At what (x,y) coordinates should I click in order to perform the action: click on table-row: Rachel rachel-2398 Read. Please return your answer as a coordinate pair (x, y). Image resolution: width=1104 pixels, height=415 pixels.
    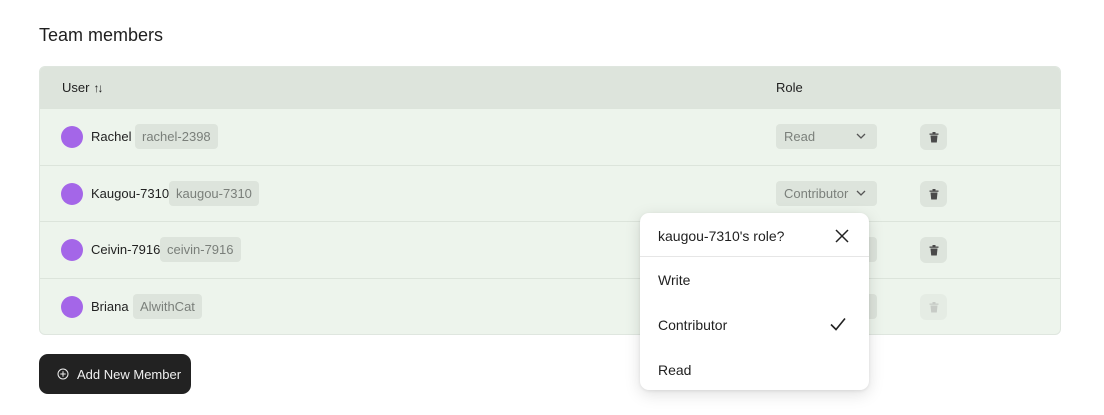
    Looking at the image, I should click on (550, 136).